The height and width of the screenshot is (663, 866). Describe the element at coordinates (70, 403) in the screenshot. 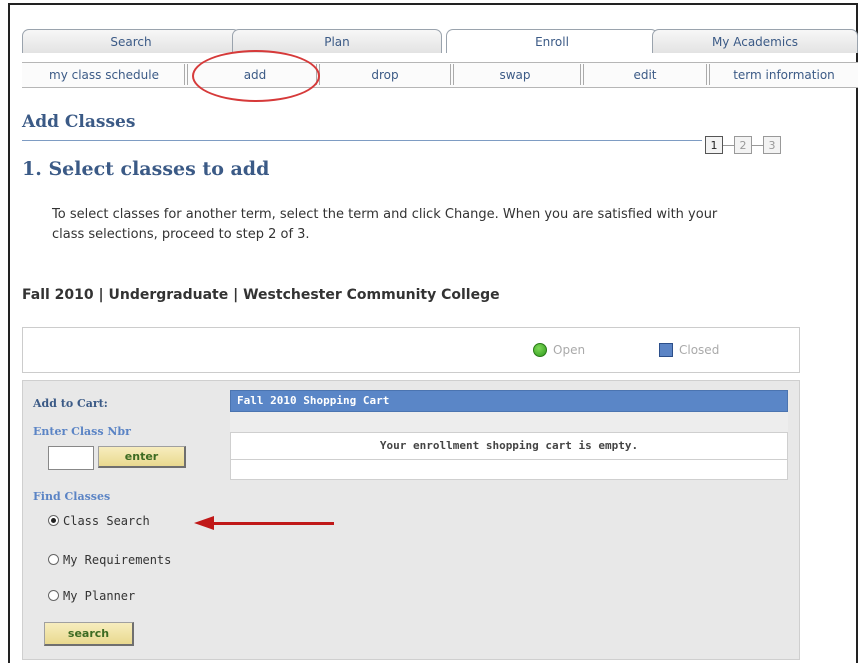

I see `add-to-cart-label: Add to Cart:` at that location.